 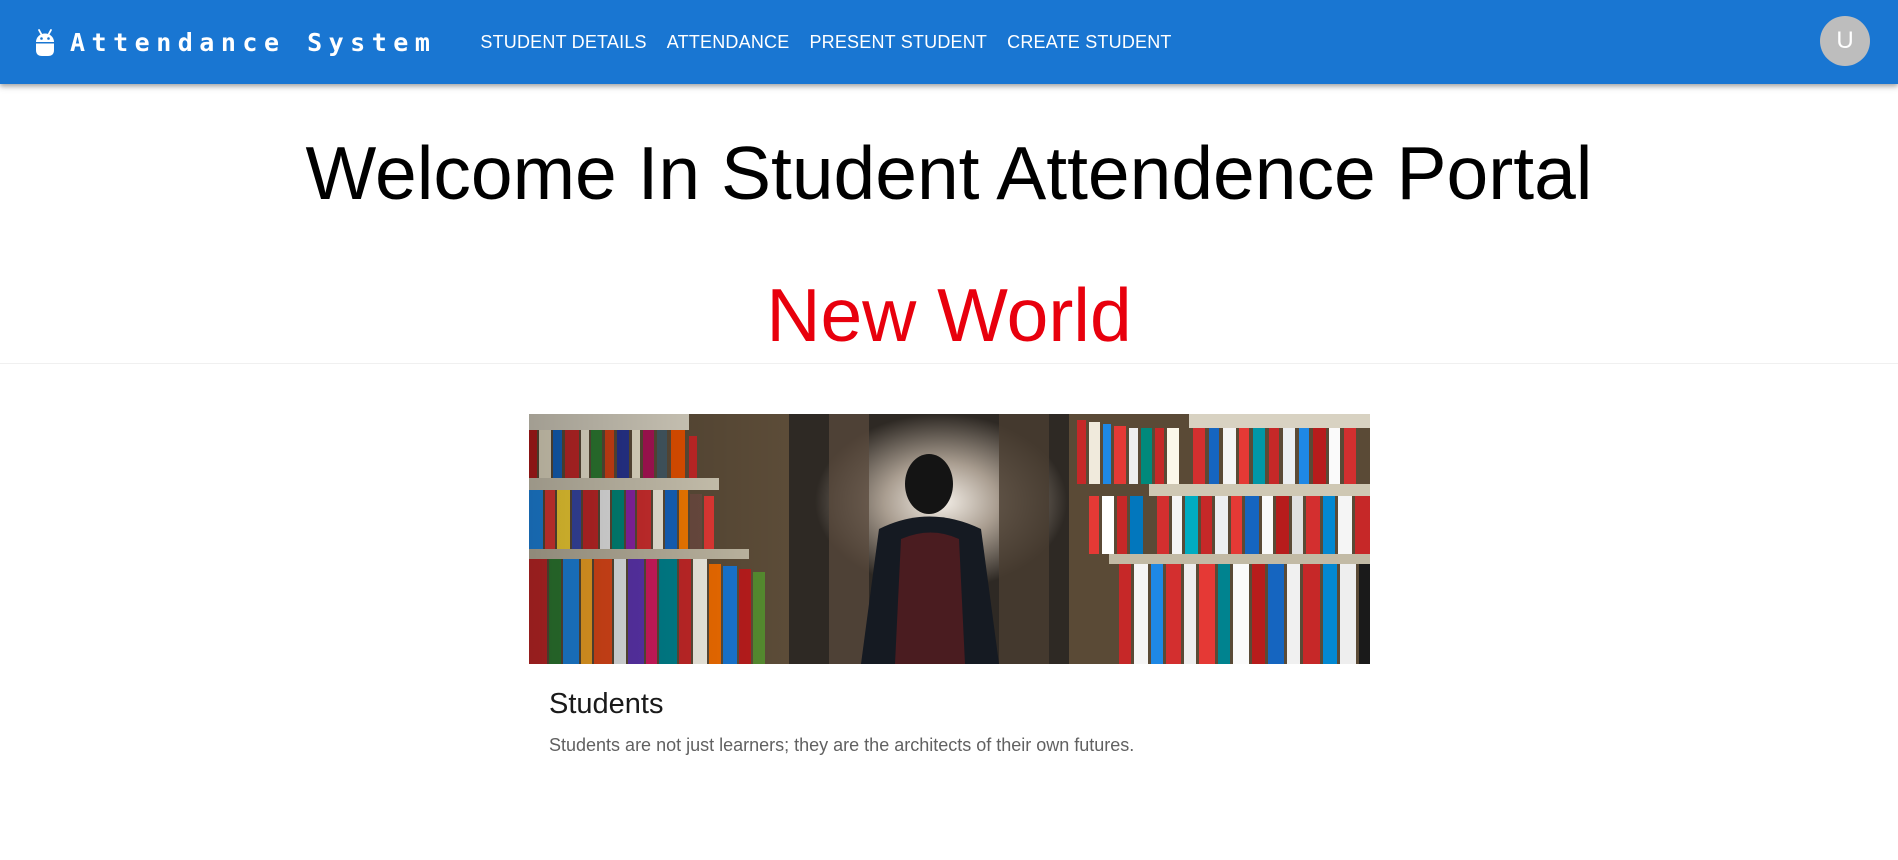 What do you see at coordinates (606, 704) in the screenshot?
I see `card-title: Students` at bounding box center [606, 704].